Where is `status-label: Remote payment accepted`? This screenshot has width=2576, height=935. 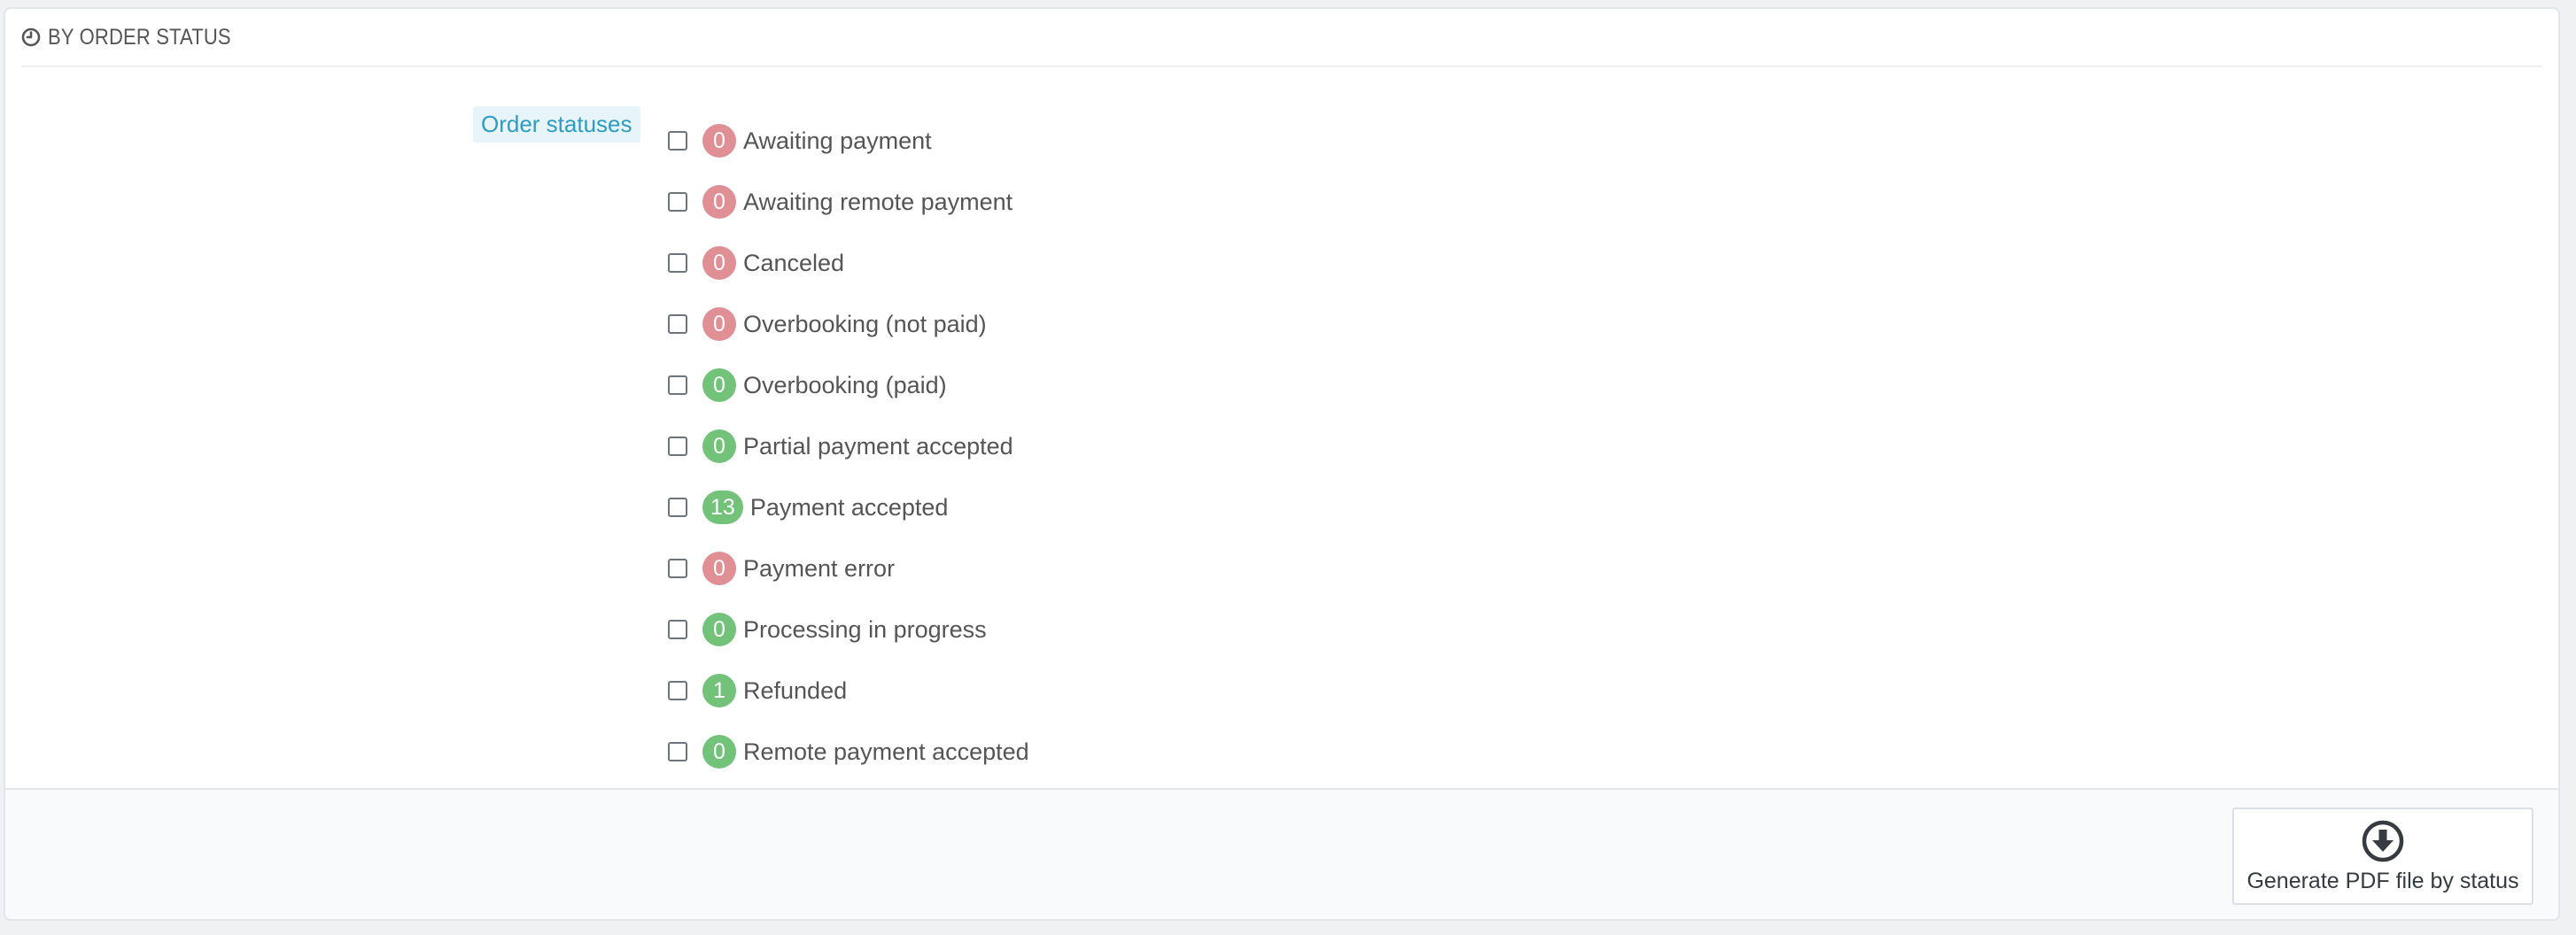 status-label: Remote payment accepted is located at coordinates (886, 752).